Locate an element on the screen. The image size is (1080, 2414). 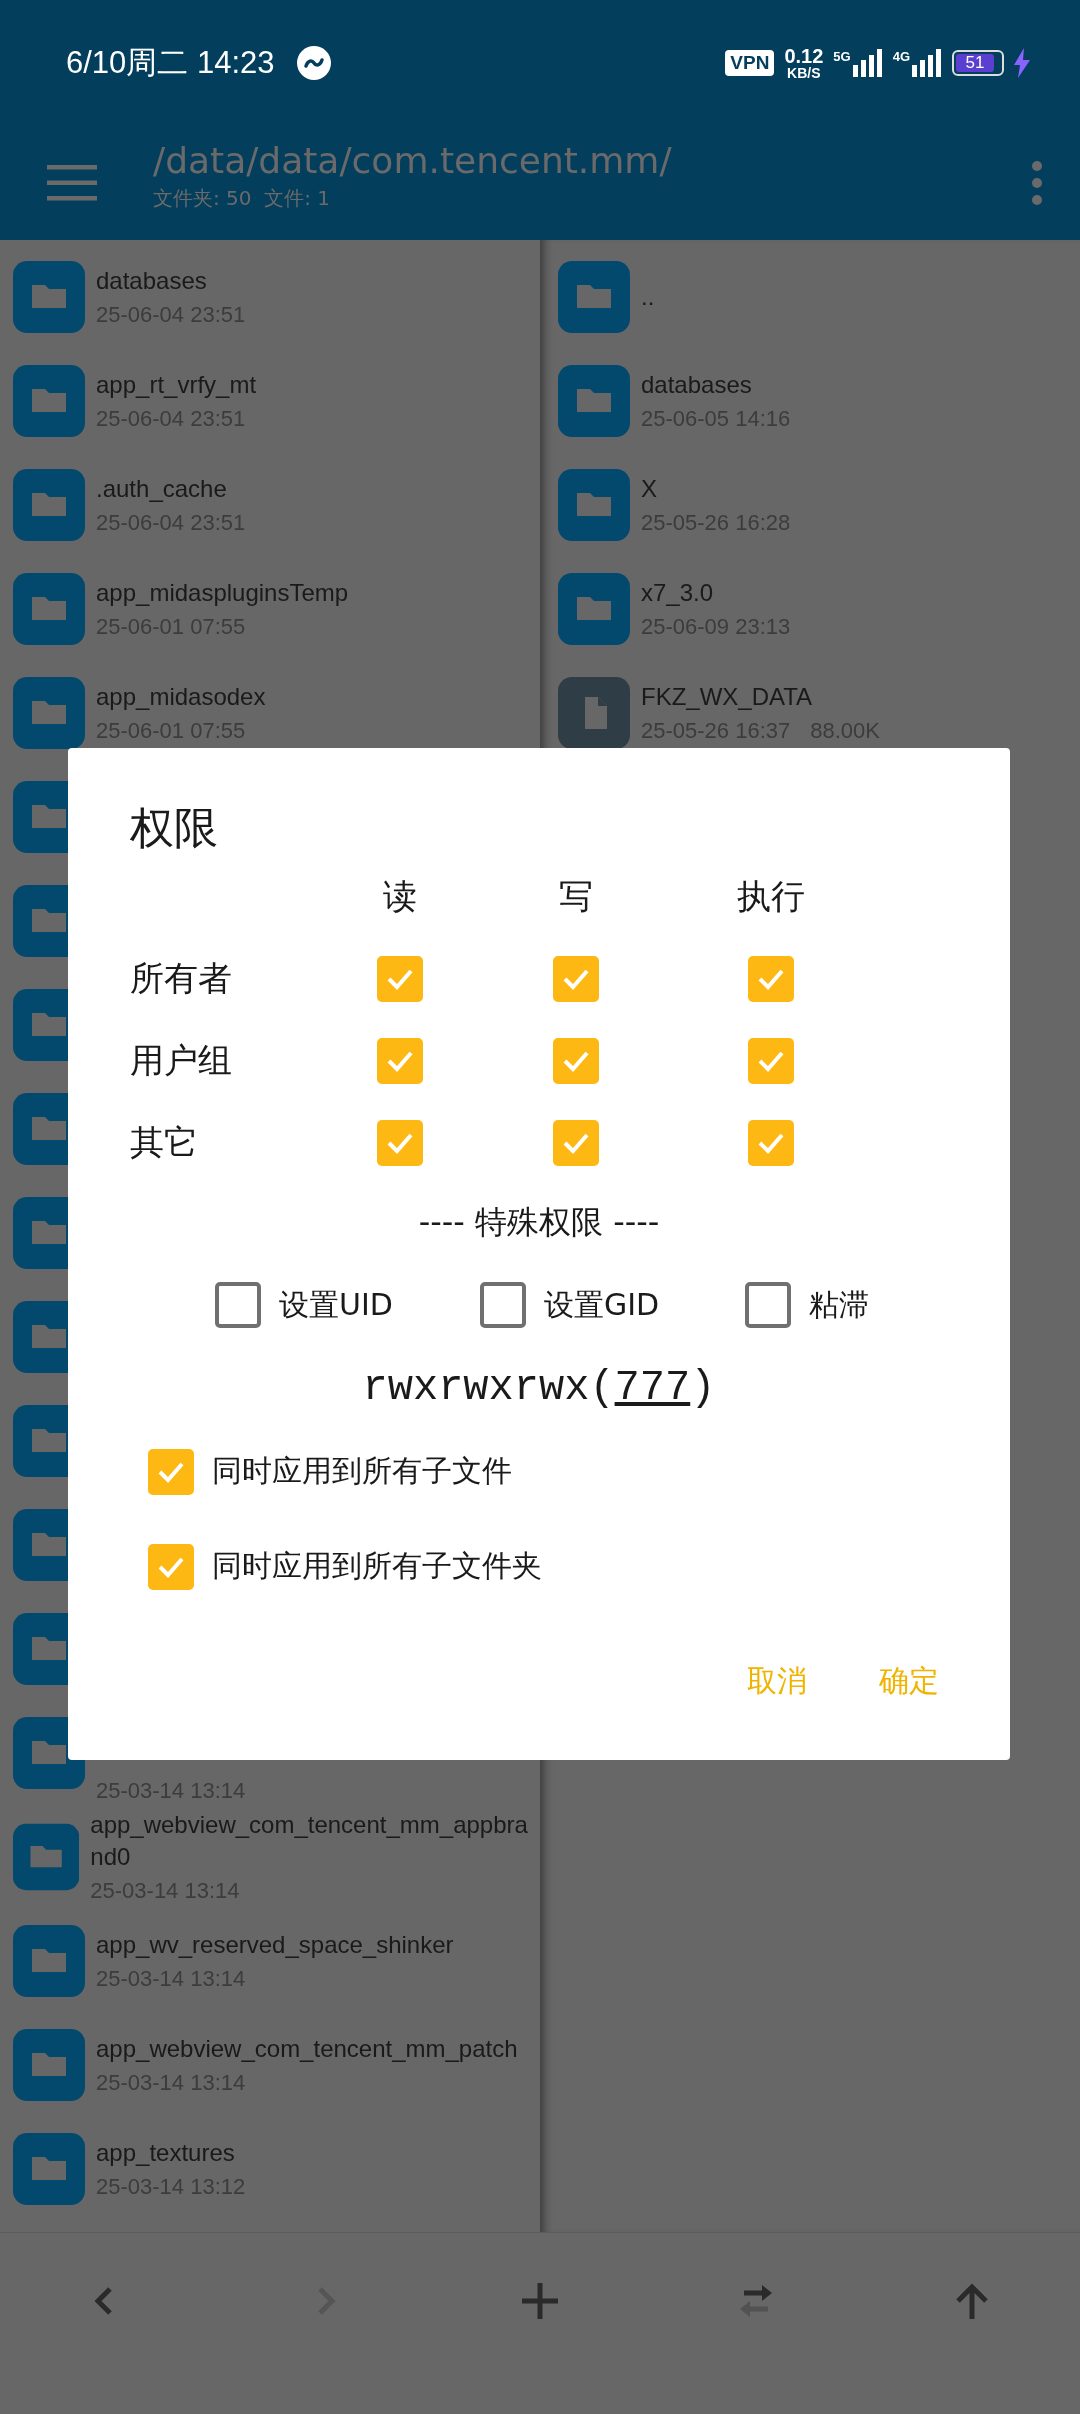
file-name: .auth_cache is located at coordinates (162, 489).